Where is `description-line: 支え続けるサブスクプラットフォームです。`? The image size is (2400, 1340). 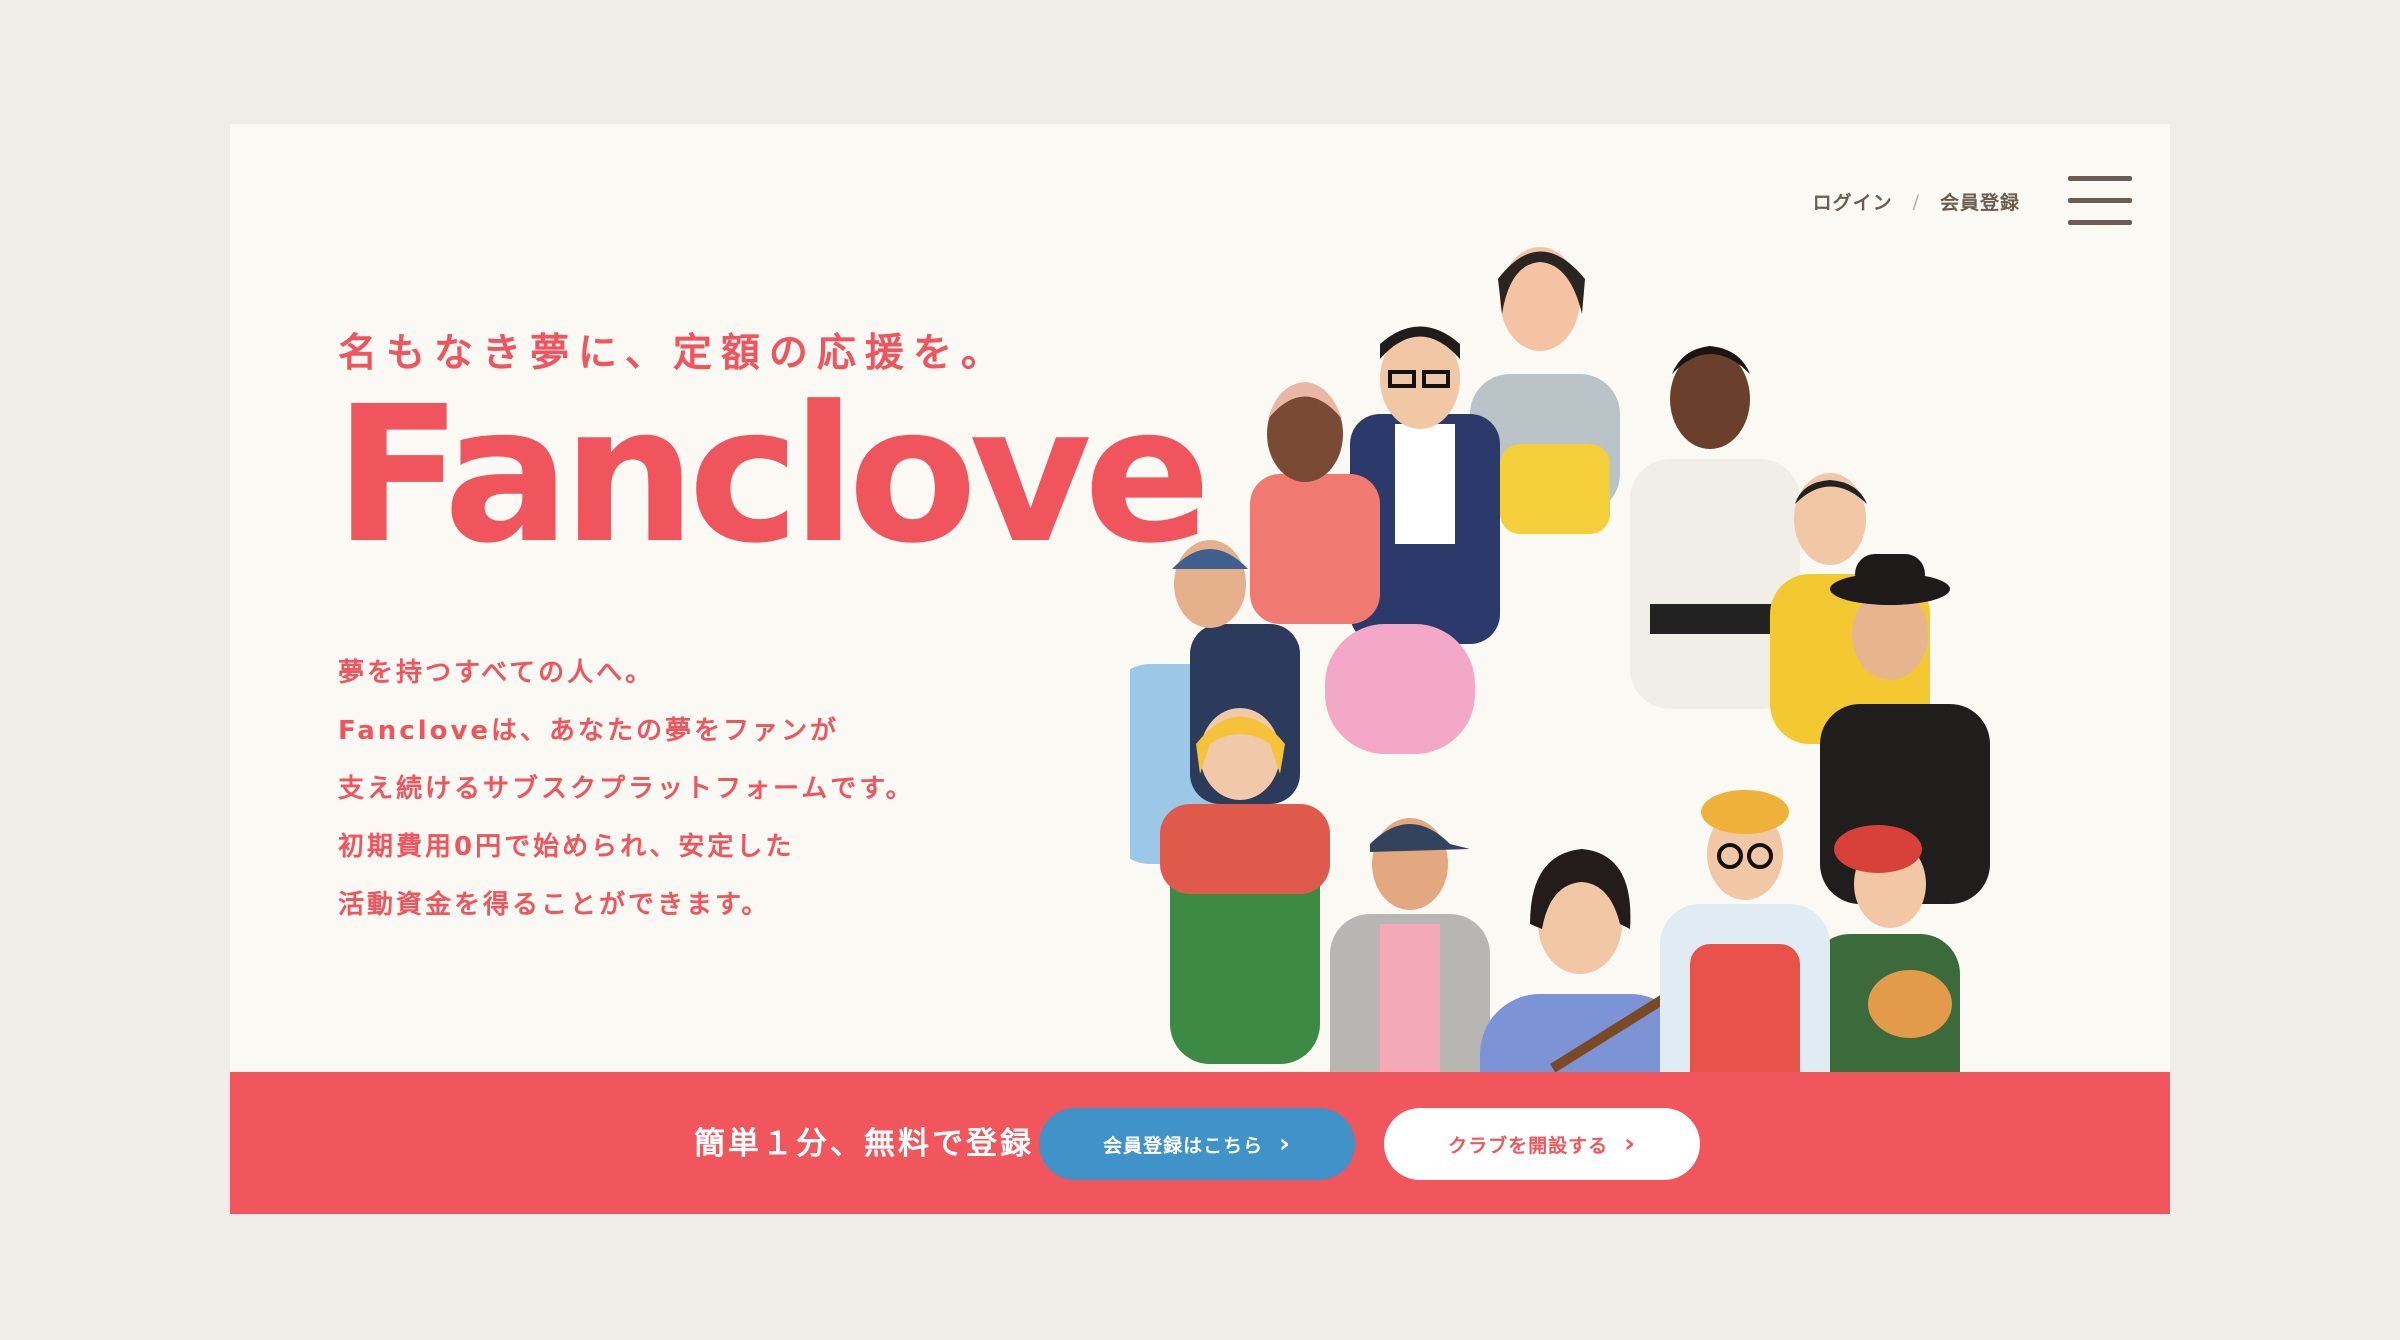 description-line: 支え続けるサブスクプラットフォームです。 is located at coordinates (626, 789).